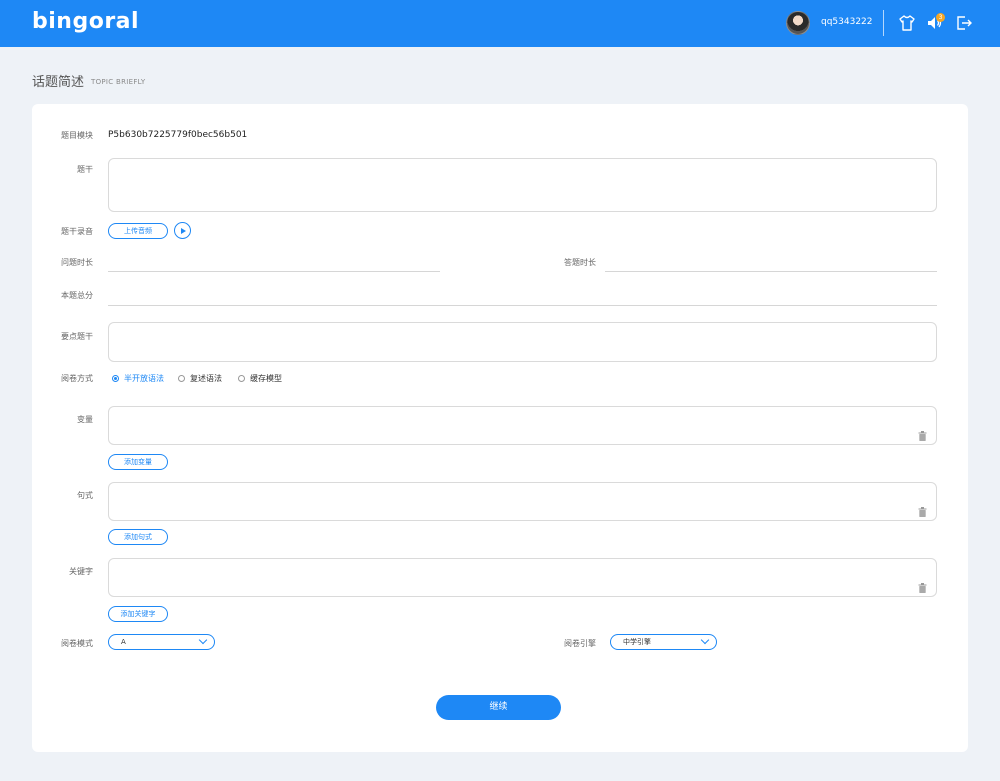 Image resolution: width=1000 pixels, height=781 pixels. I want to click on stem-textarea, so click(522, 185).